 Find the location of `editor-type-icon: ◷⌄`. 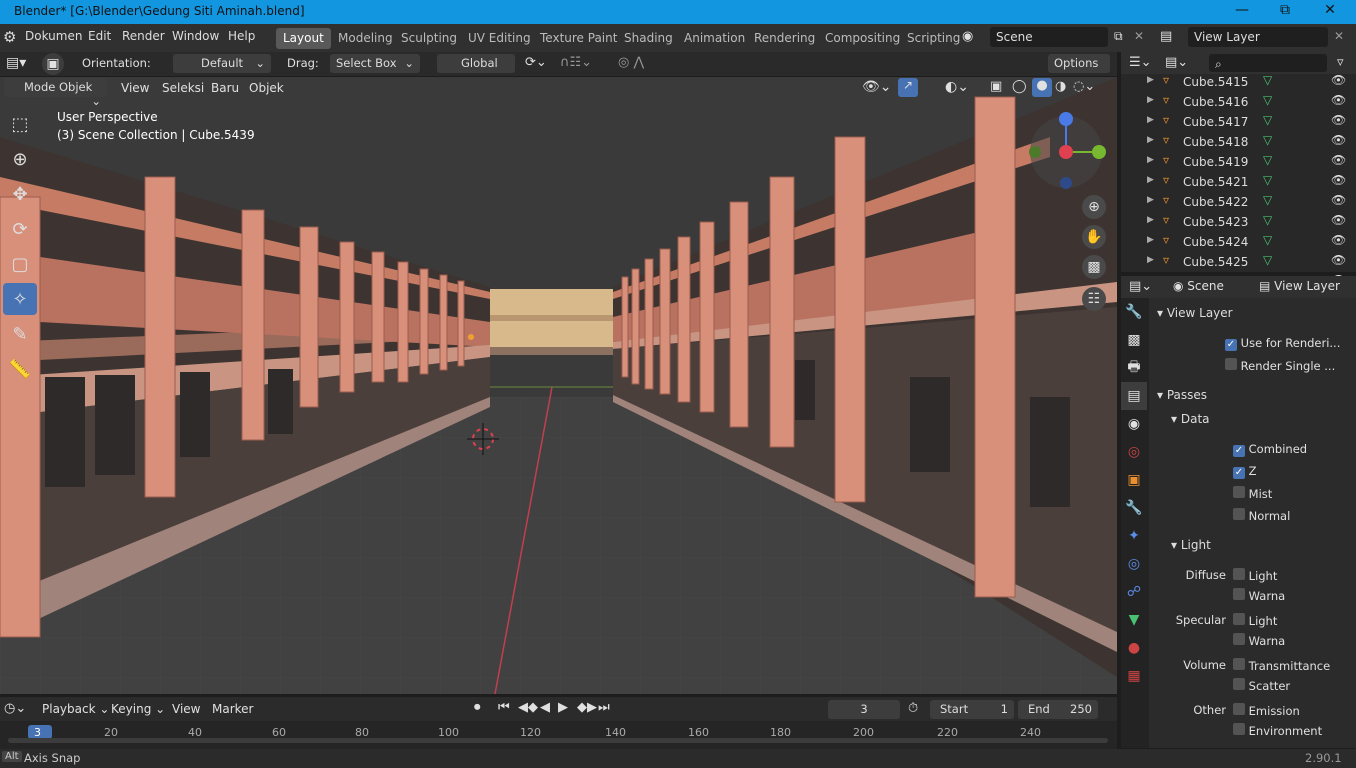

editor-type-icon: ◷⌄ is located at coordinates (15, 708).